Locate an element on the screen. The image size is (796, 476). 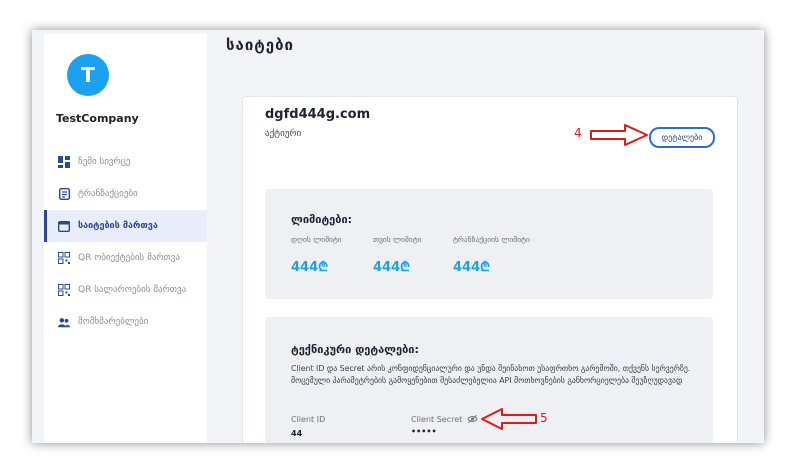
avatar: T is located at coordinates (88, 75).